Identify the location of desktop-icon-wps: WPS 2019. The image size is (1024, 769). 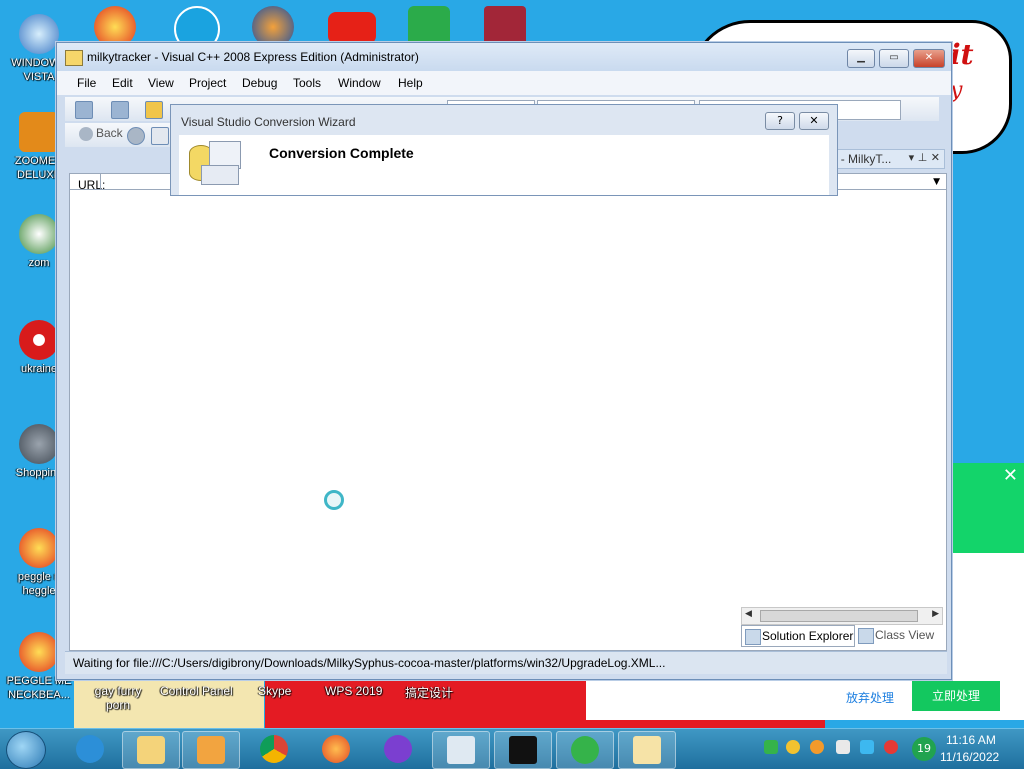
(353, 691).